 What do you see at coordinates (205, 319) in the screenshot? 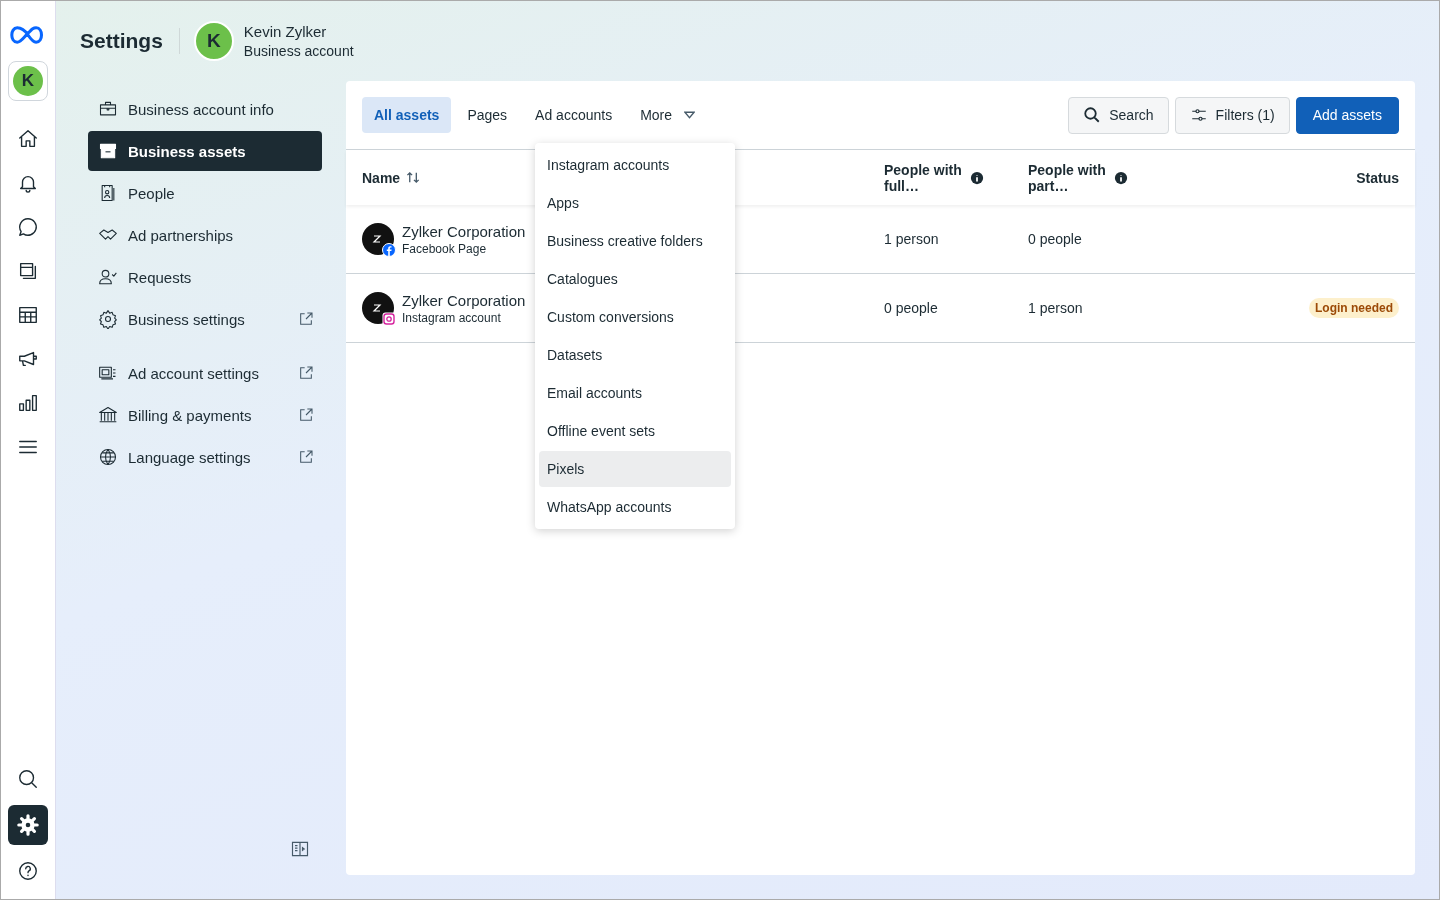
I see `sidebar-item: Business settings` at bounding box center [205, 319].